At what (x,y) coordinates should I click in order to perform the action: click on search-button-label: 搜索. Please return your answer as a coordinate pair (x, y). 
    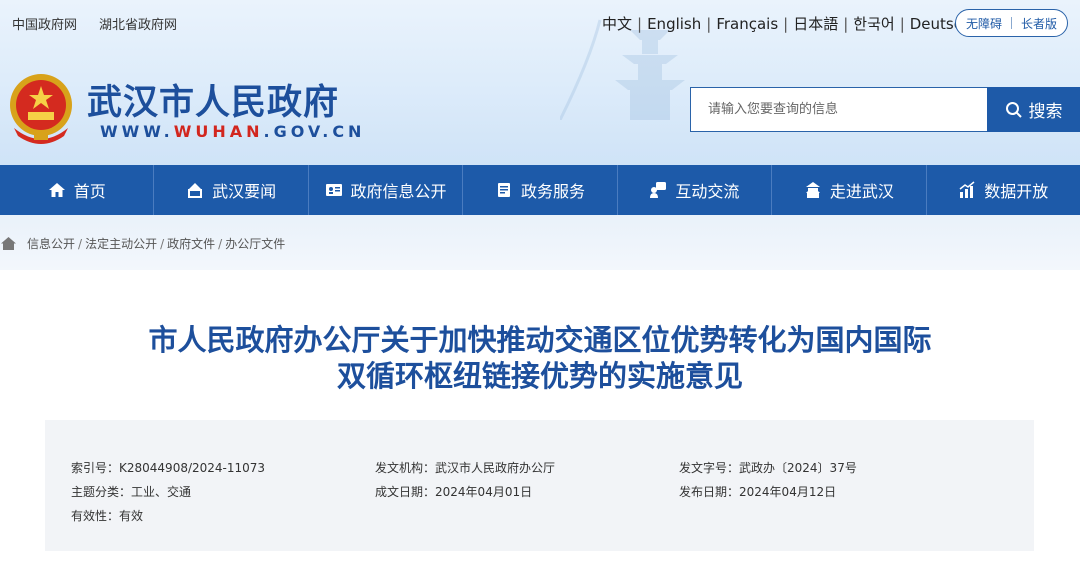
    Looking at the image, I should click on (1045, 112).